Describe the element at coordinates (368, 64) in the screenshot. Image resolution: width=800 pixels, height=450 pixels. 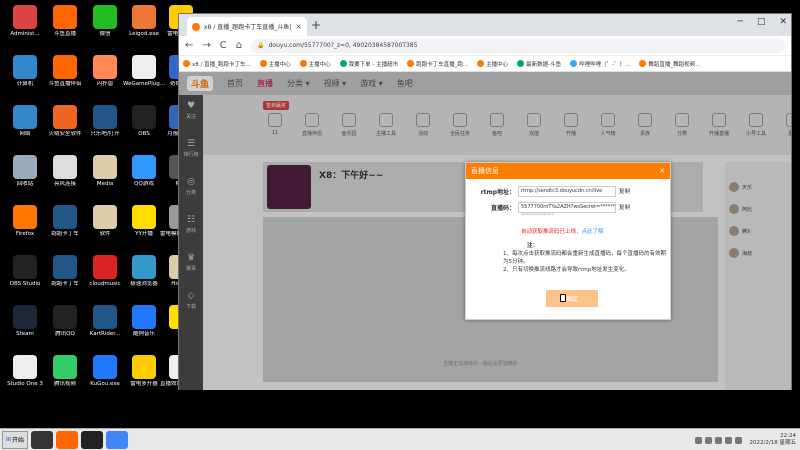
I see `bookmark-item: 我要下单 - 主播超市` at that location.